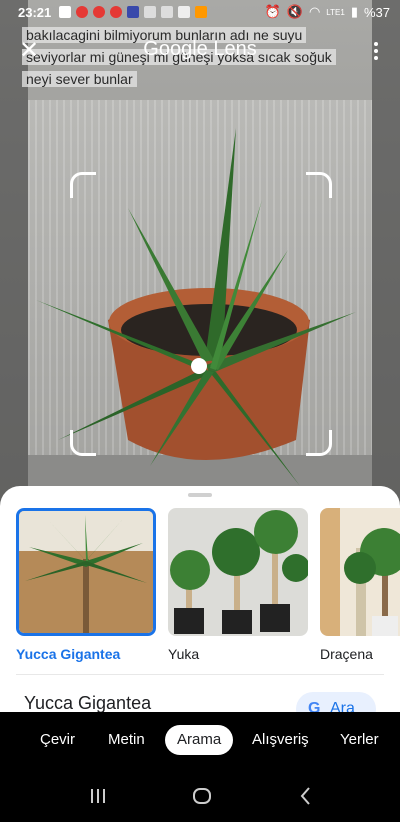 This screenshot has width=400, height=822. I want to click on status-bar: 23:21 ⏰ 🔇 ◠ LTE1 ▮ %37, so click(200, 12).